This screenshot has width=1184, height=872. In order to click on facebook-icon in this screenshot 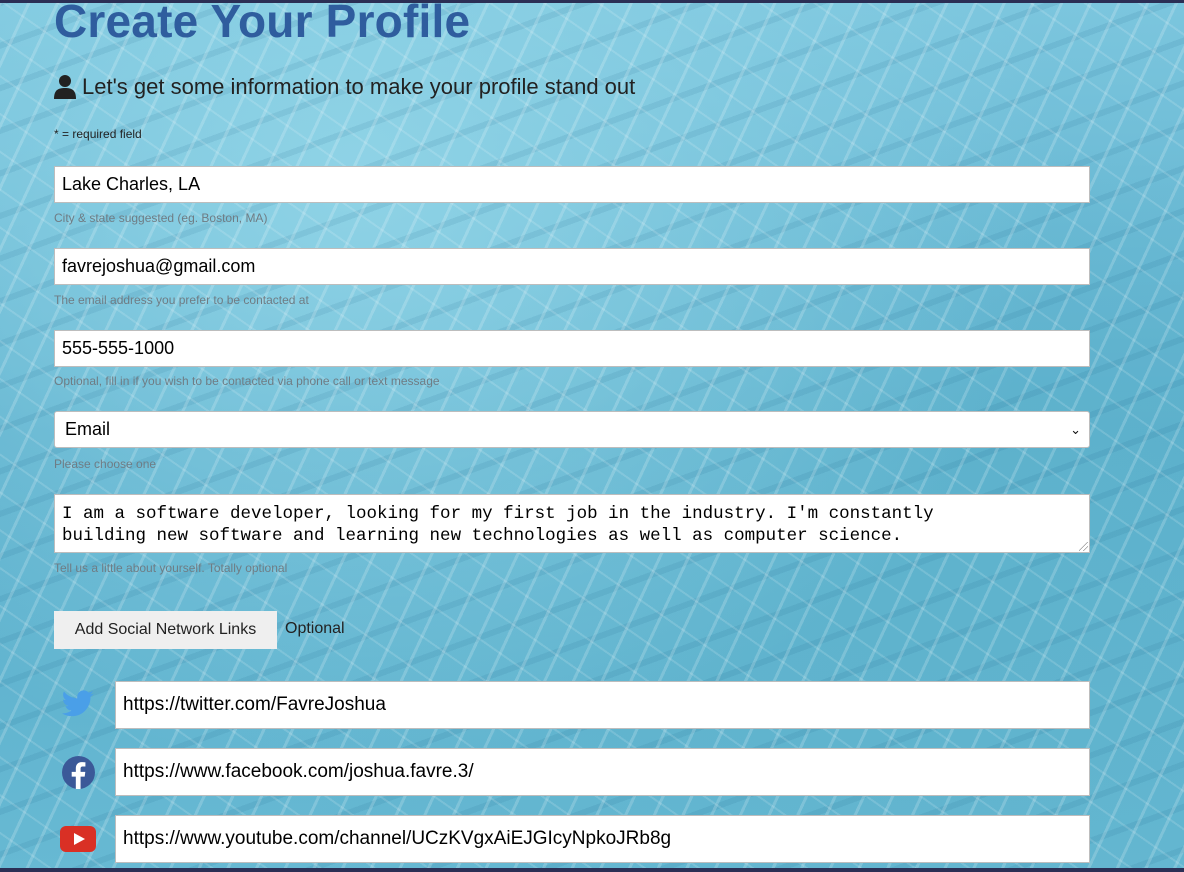, I will do `click(78, 772)`.